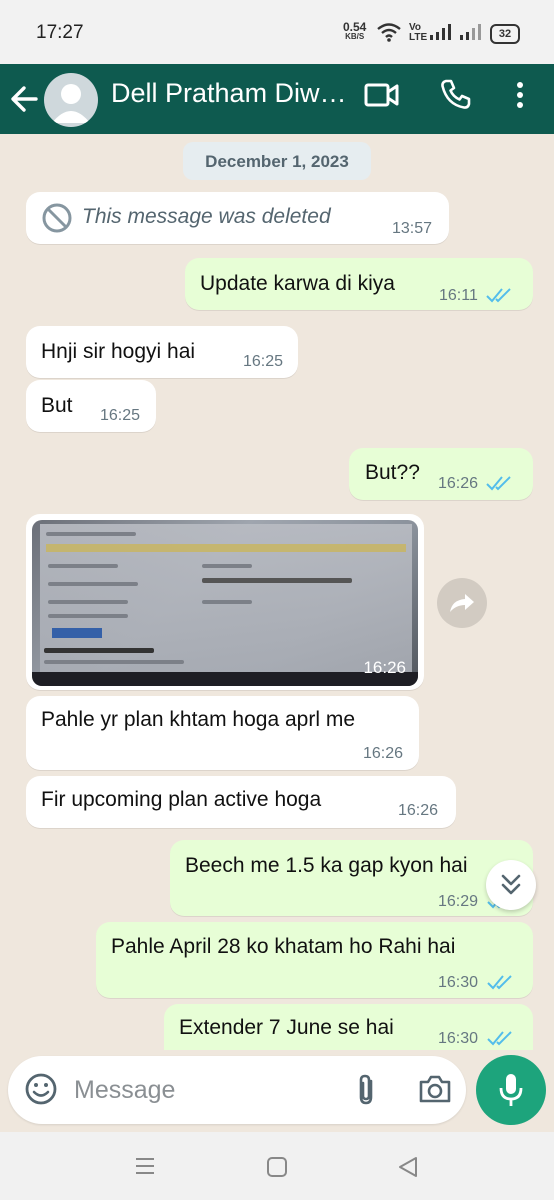 The width and height of the screenshot is (554, 1200). I want to click on microphone-icon, so click(511, 1090).